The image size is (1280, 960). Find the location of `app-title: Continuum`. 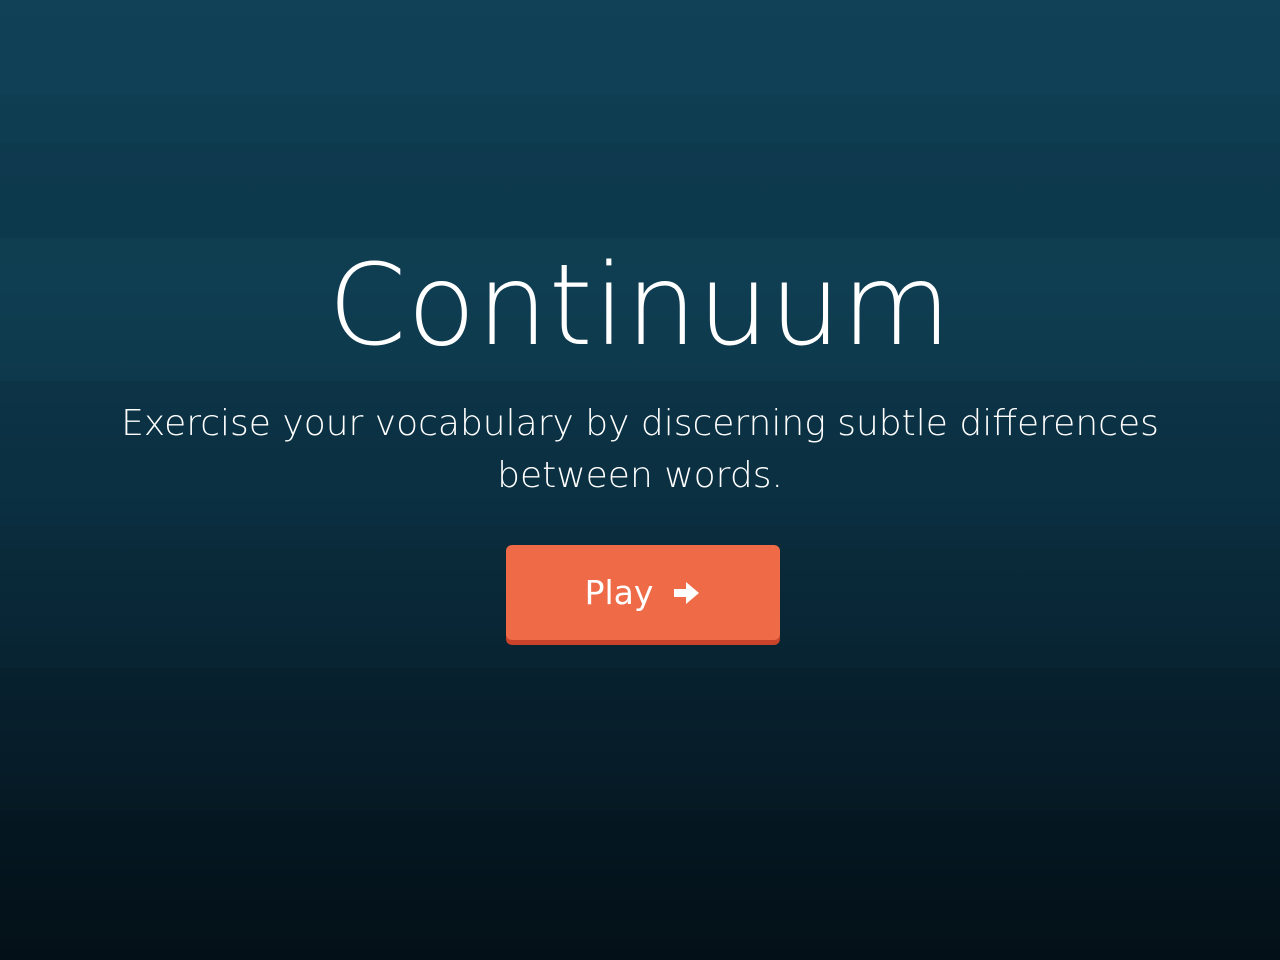

app-title: Continuum is located at coordinates (640, 306).